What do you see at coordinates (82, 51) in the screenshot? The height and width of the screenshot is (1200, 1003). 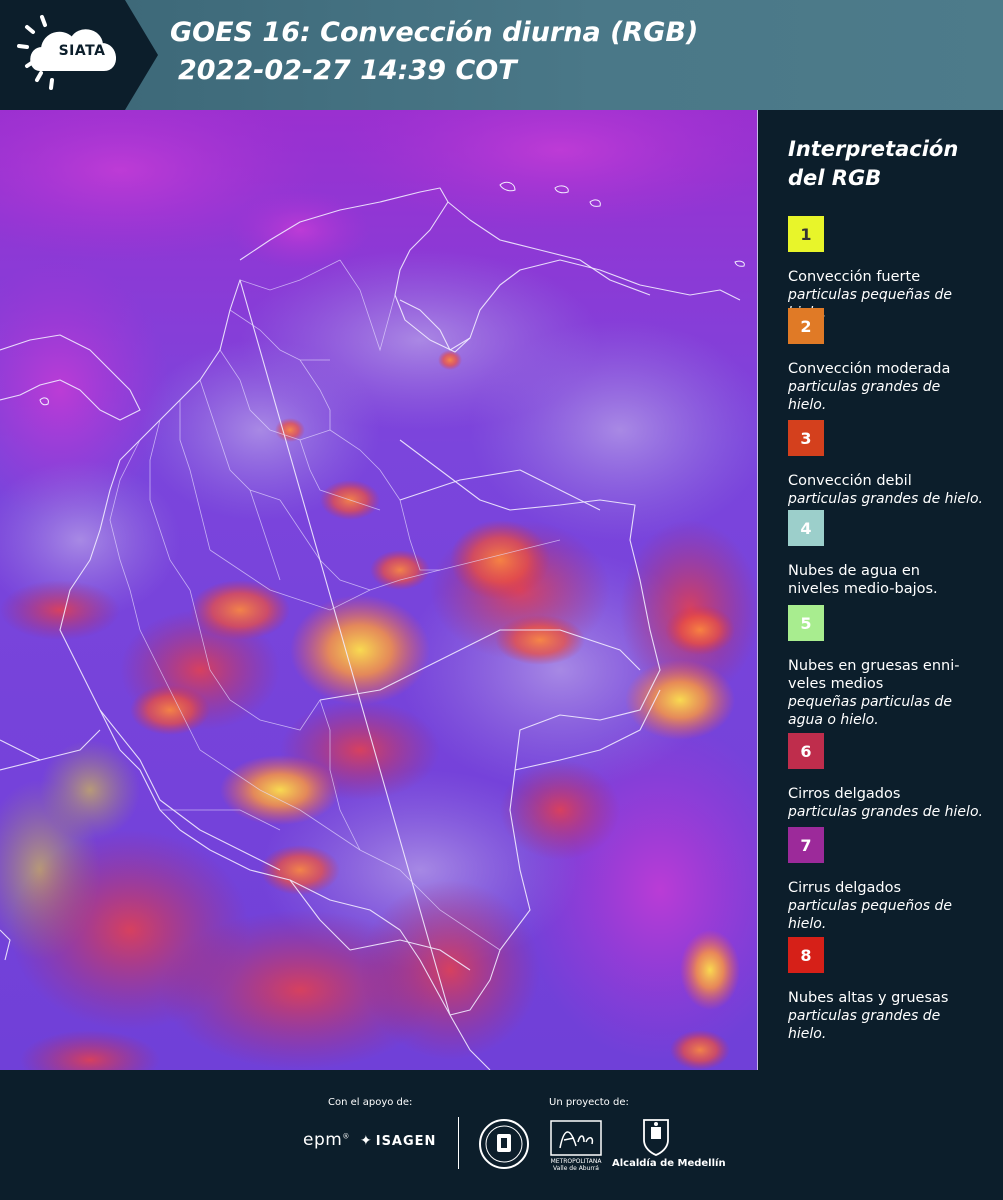 I see `siata-logo-text: SIATA` at bounding box center [82, 51].